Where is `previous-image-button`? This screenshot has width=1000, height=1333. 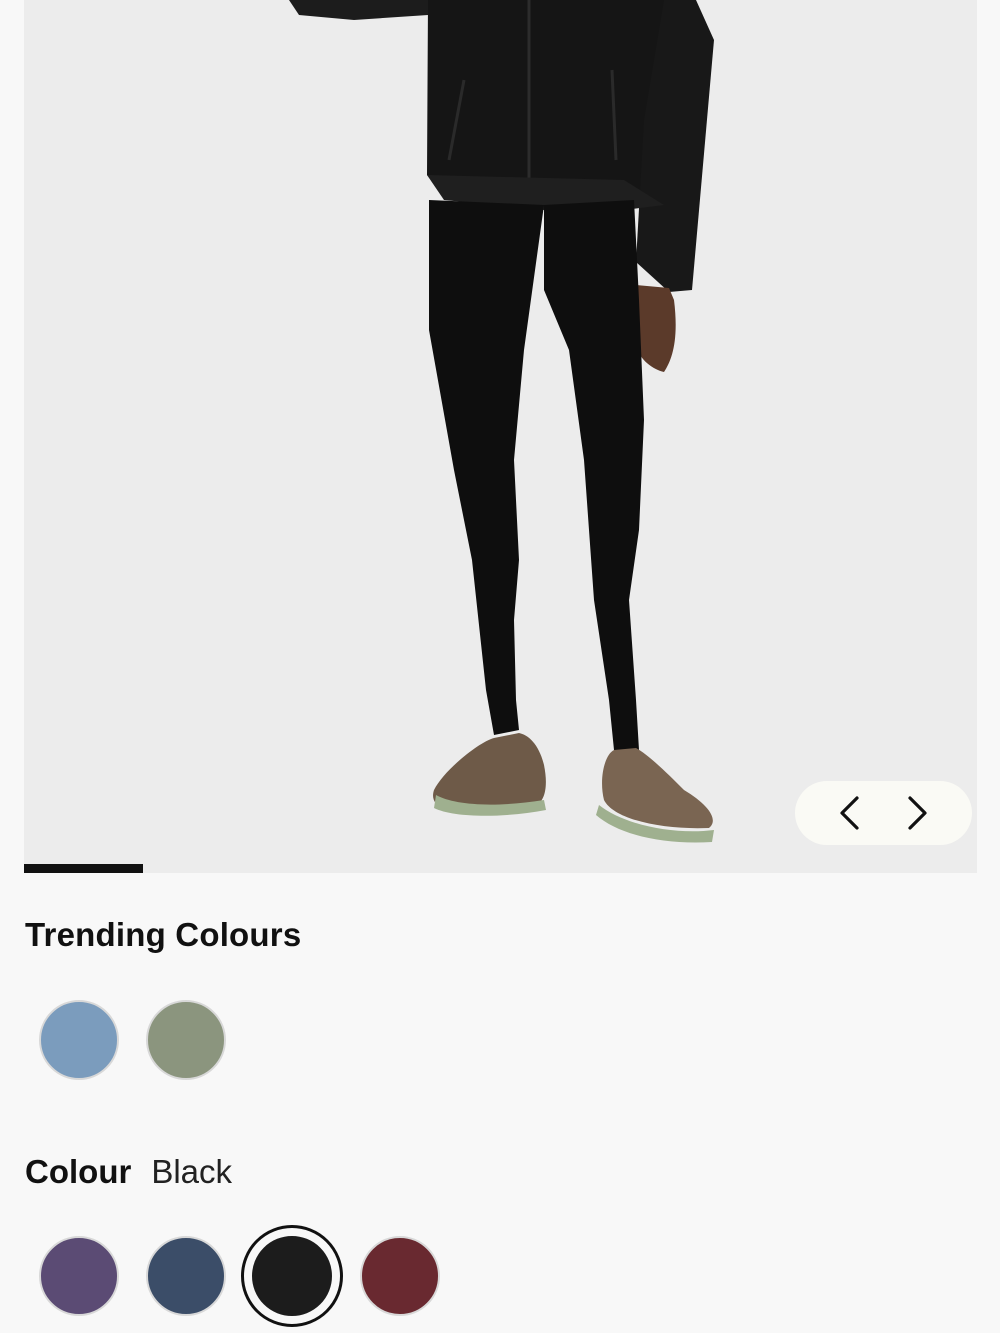
previous-image-button is located at coordinates (850, 813).